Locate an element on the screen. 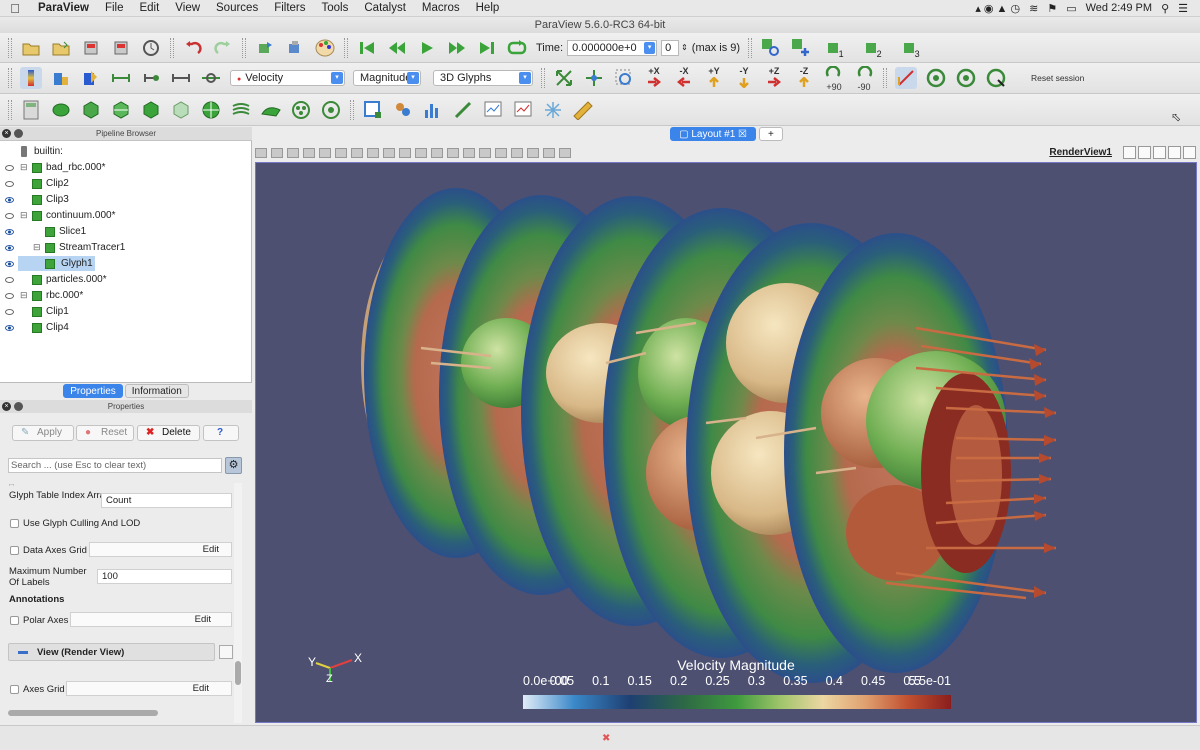  glyph-table-index-select: Count is located at coordinates (166, 500).